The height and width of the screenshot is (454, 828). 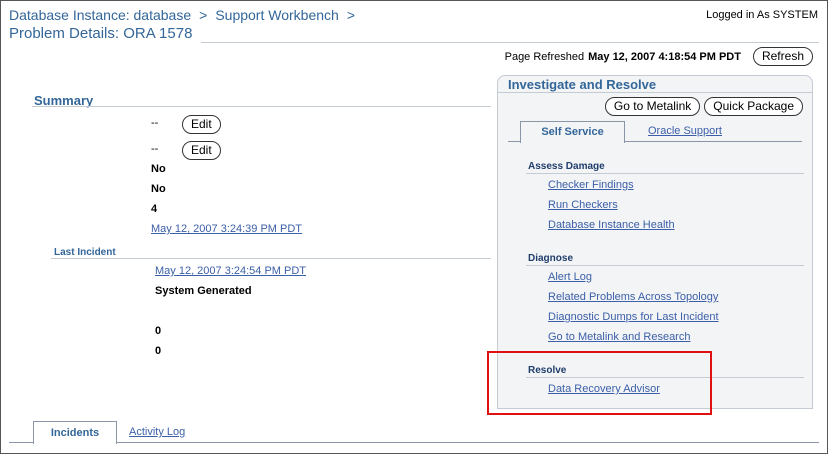 I want to click on go-to-metalink-button: Go to Metalink, so click(x=652, y=106).